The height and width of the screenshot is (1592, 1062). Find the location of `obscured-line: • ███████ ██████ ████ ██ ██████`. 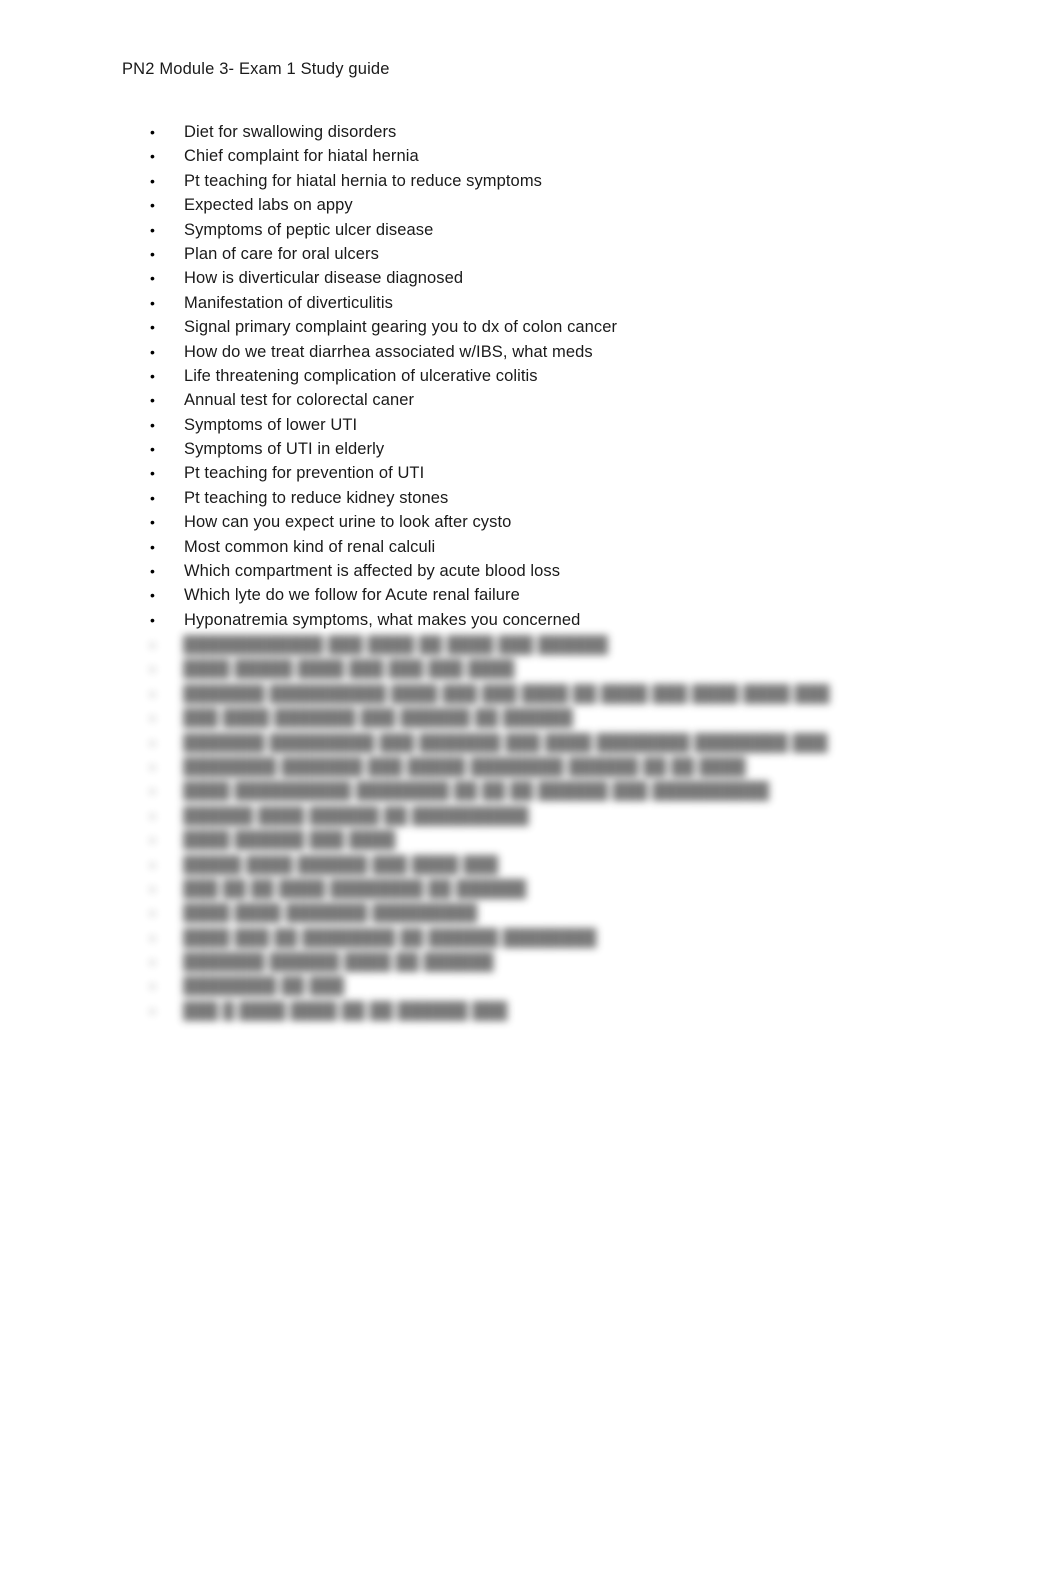

obscured-line: • ███████ ██████ ████ ██ ██████ is located at coordinates (530, 962).